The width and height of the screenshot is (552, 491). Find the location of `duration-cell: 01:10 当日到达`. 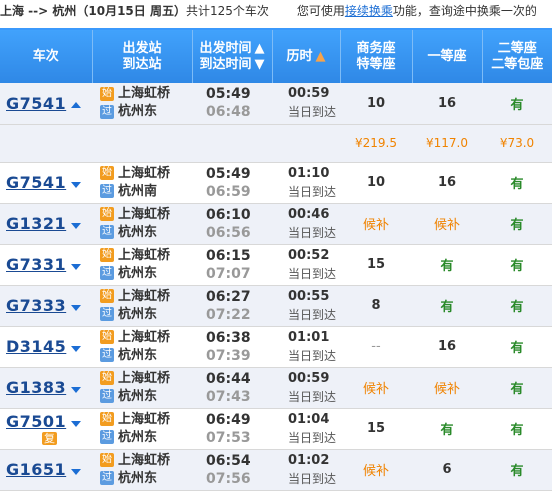

duration-cell: 01:10 当日到达 is located at coordinates (306, 183).